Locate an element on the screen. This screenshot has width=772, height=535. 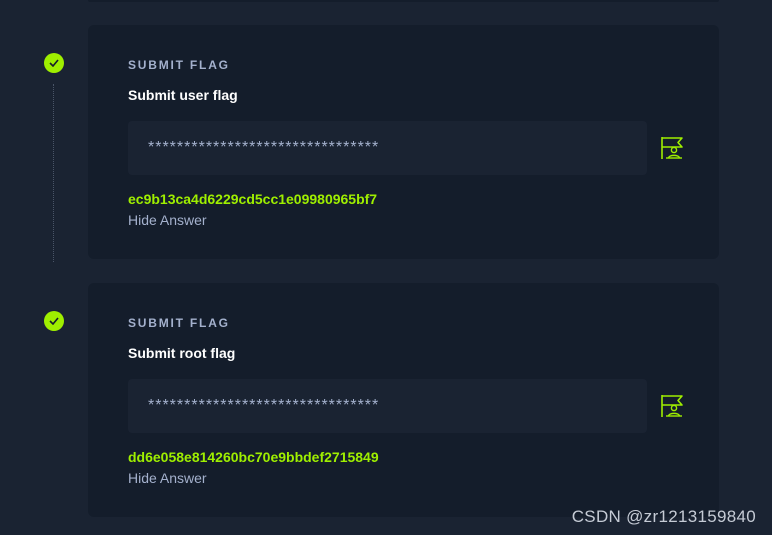
previous-card-edge is located at coordinates (403, 1).